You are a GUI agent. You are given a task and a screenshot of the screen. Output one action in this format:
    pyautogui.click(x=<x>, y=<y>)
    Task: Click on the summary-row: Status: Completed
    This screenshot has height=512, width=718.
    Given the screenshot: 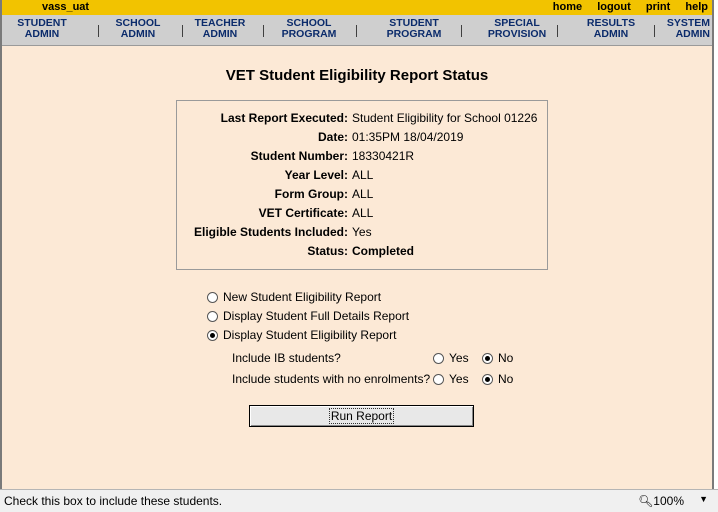 What is the action you would take?
    pyautogui.click(x=363, y=252)
    